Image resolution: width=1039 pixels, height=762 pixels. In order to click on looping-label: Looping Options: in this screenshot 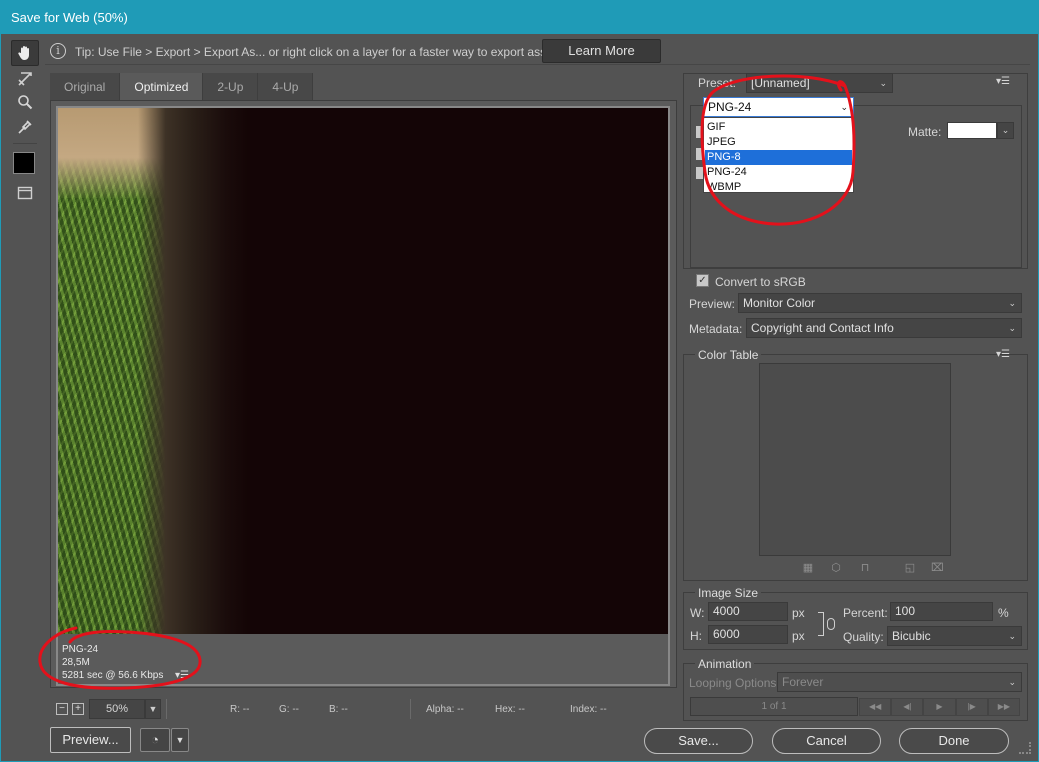, I will do `click(734, 683)`.